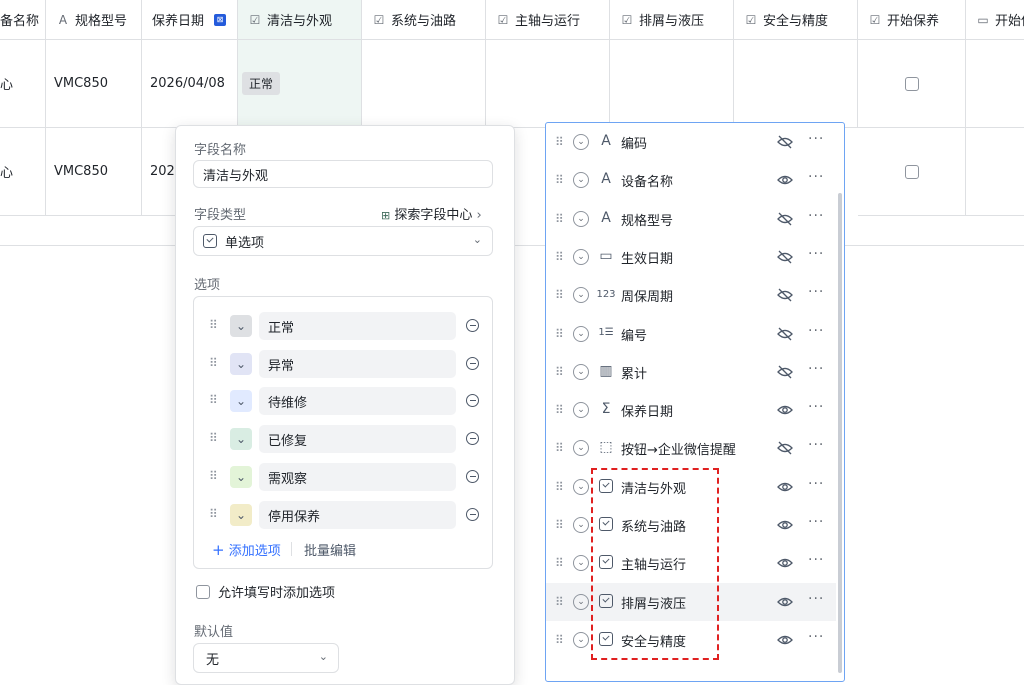 This screenshot has width=1024, height=685. I want to click on batch-edit-button: 批量编辑, so click(330, 549).